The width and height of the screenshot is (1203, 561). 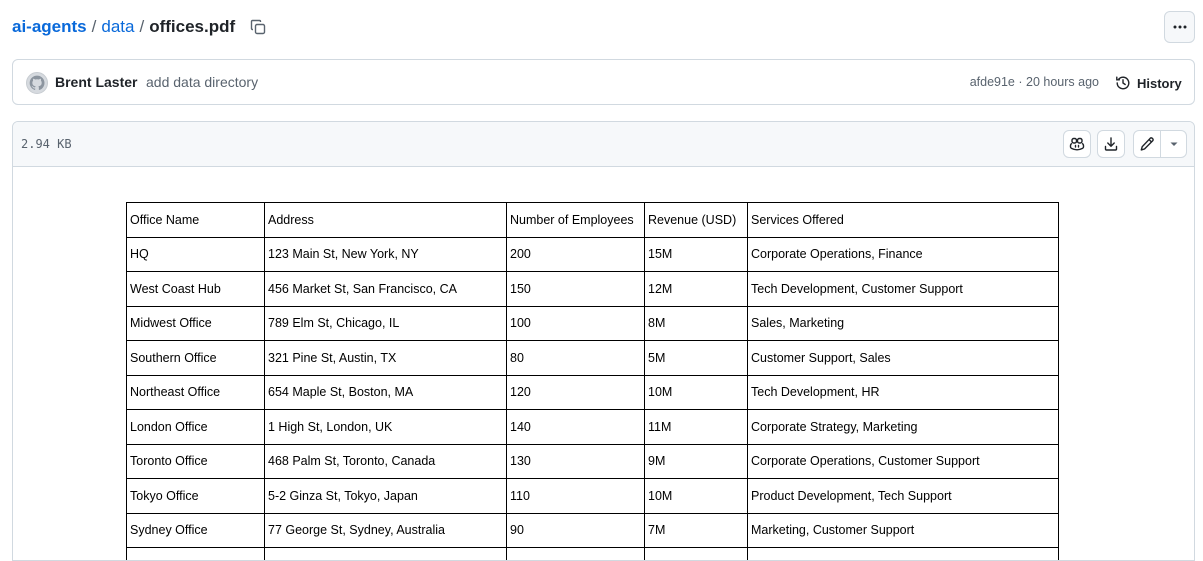 What do you see at coordinates (1062, 82) in the screenshot?
I see `commit-time: 20 hours ago` at bounding box center [1062, 82].